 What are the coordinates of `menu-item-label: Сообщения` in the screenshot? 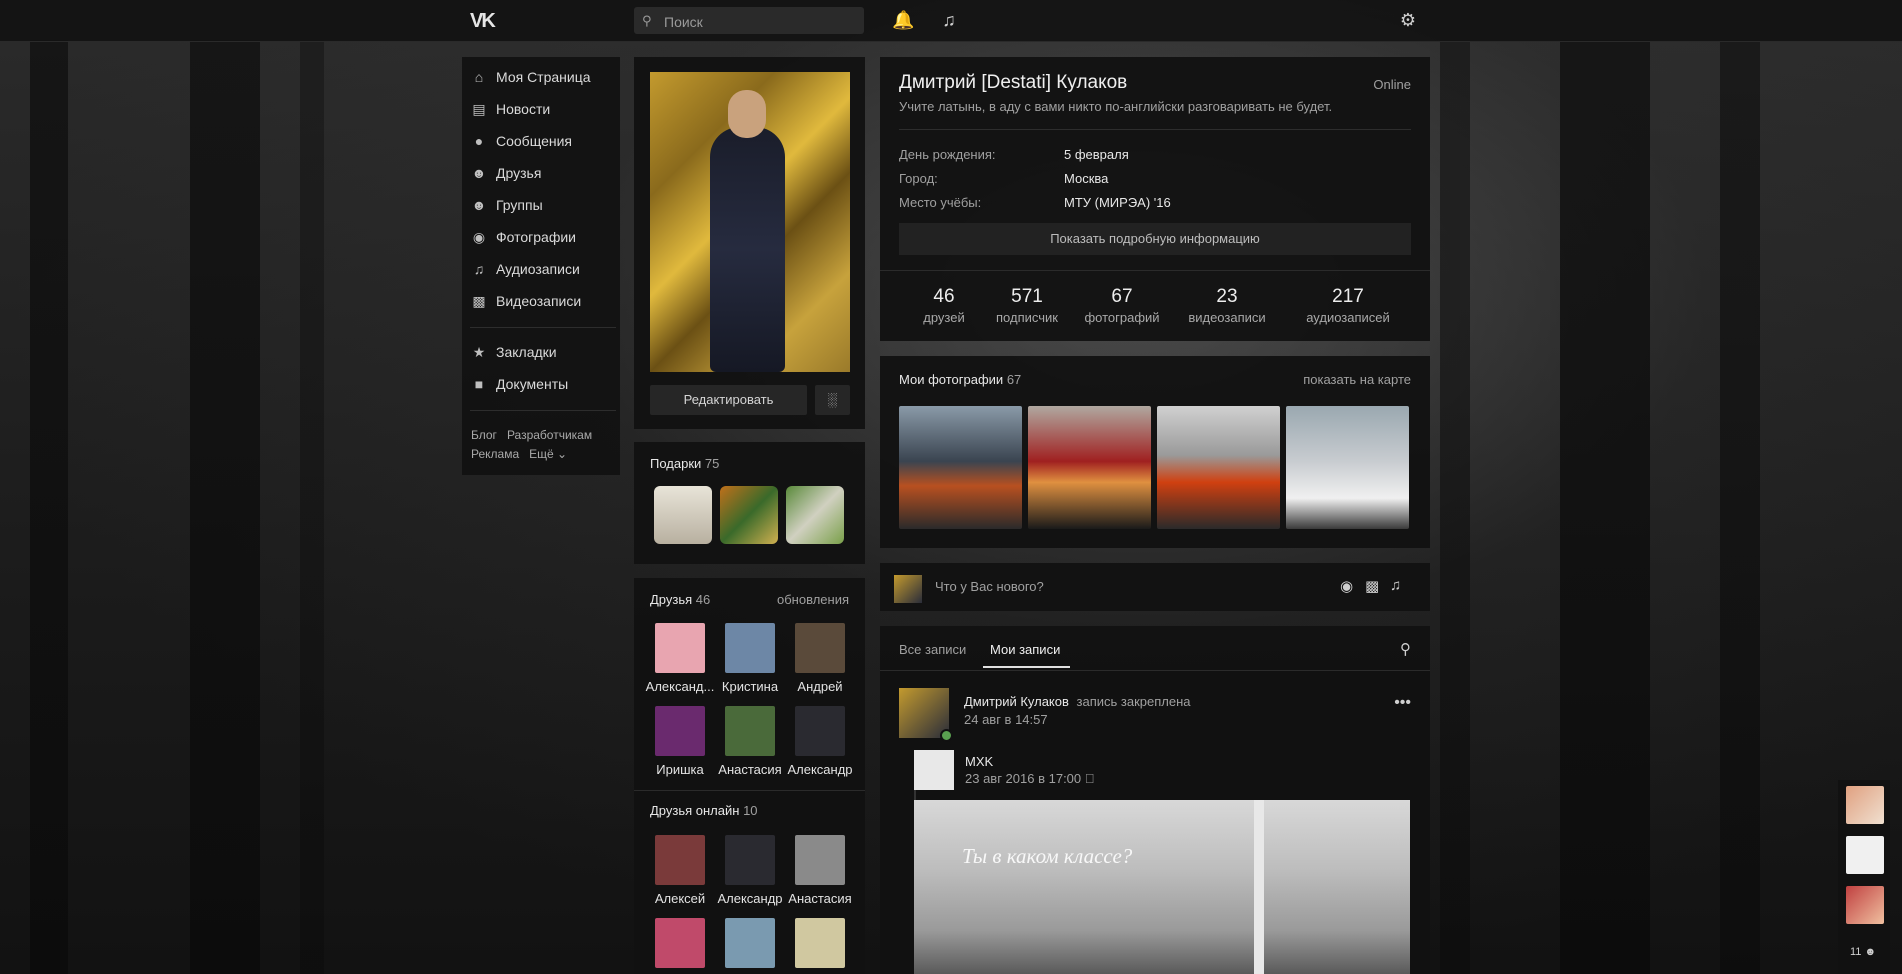 It's located at (534, 141).